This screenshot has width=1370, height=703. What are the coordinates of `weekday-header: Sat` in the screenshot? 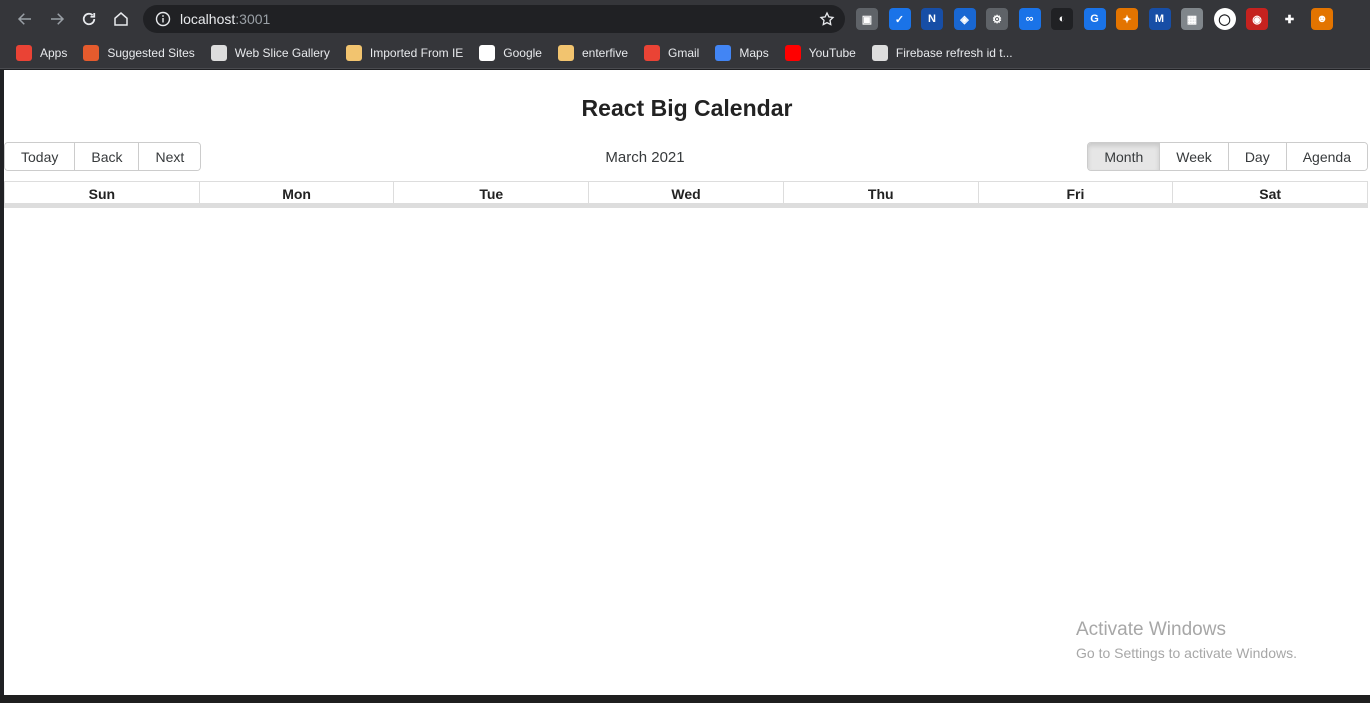 It's located at (1269, 192).